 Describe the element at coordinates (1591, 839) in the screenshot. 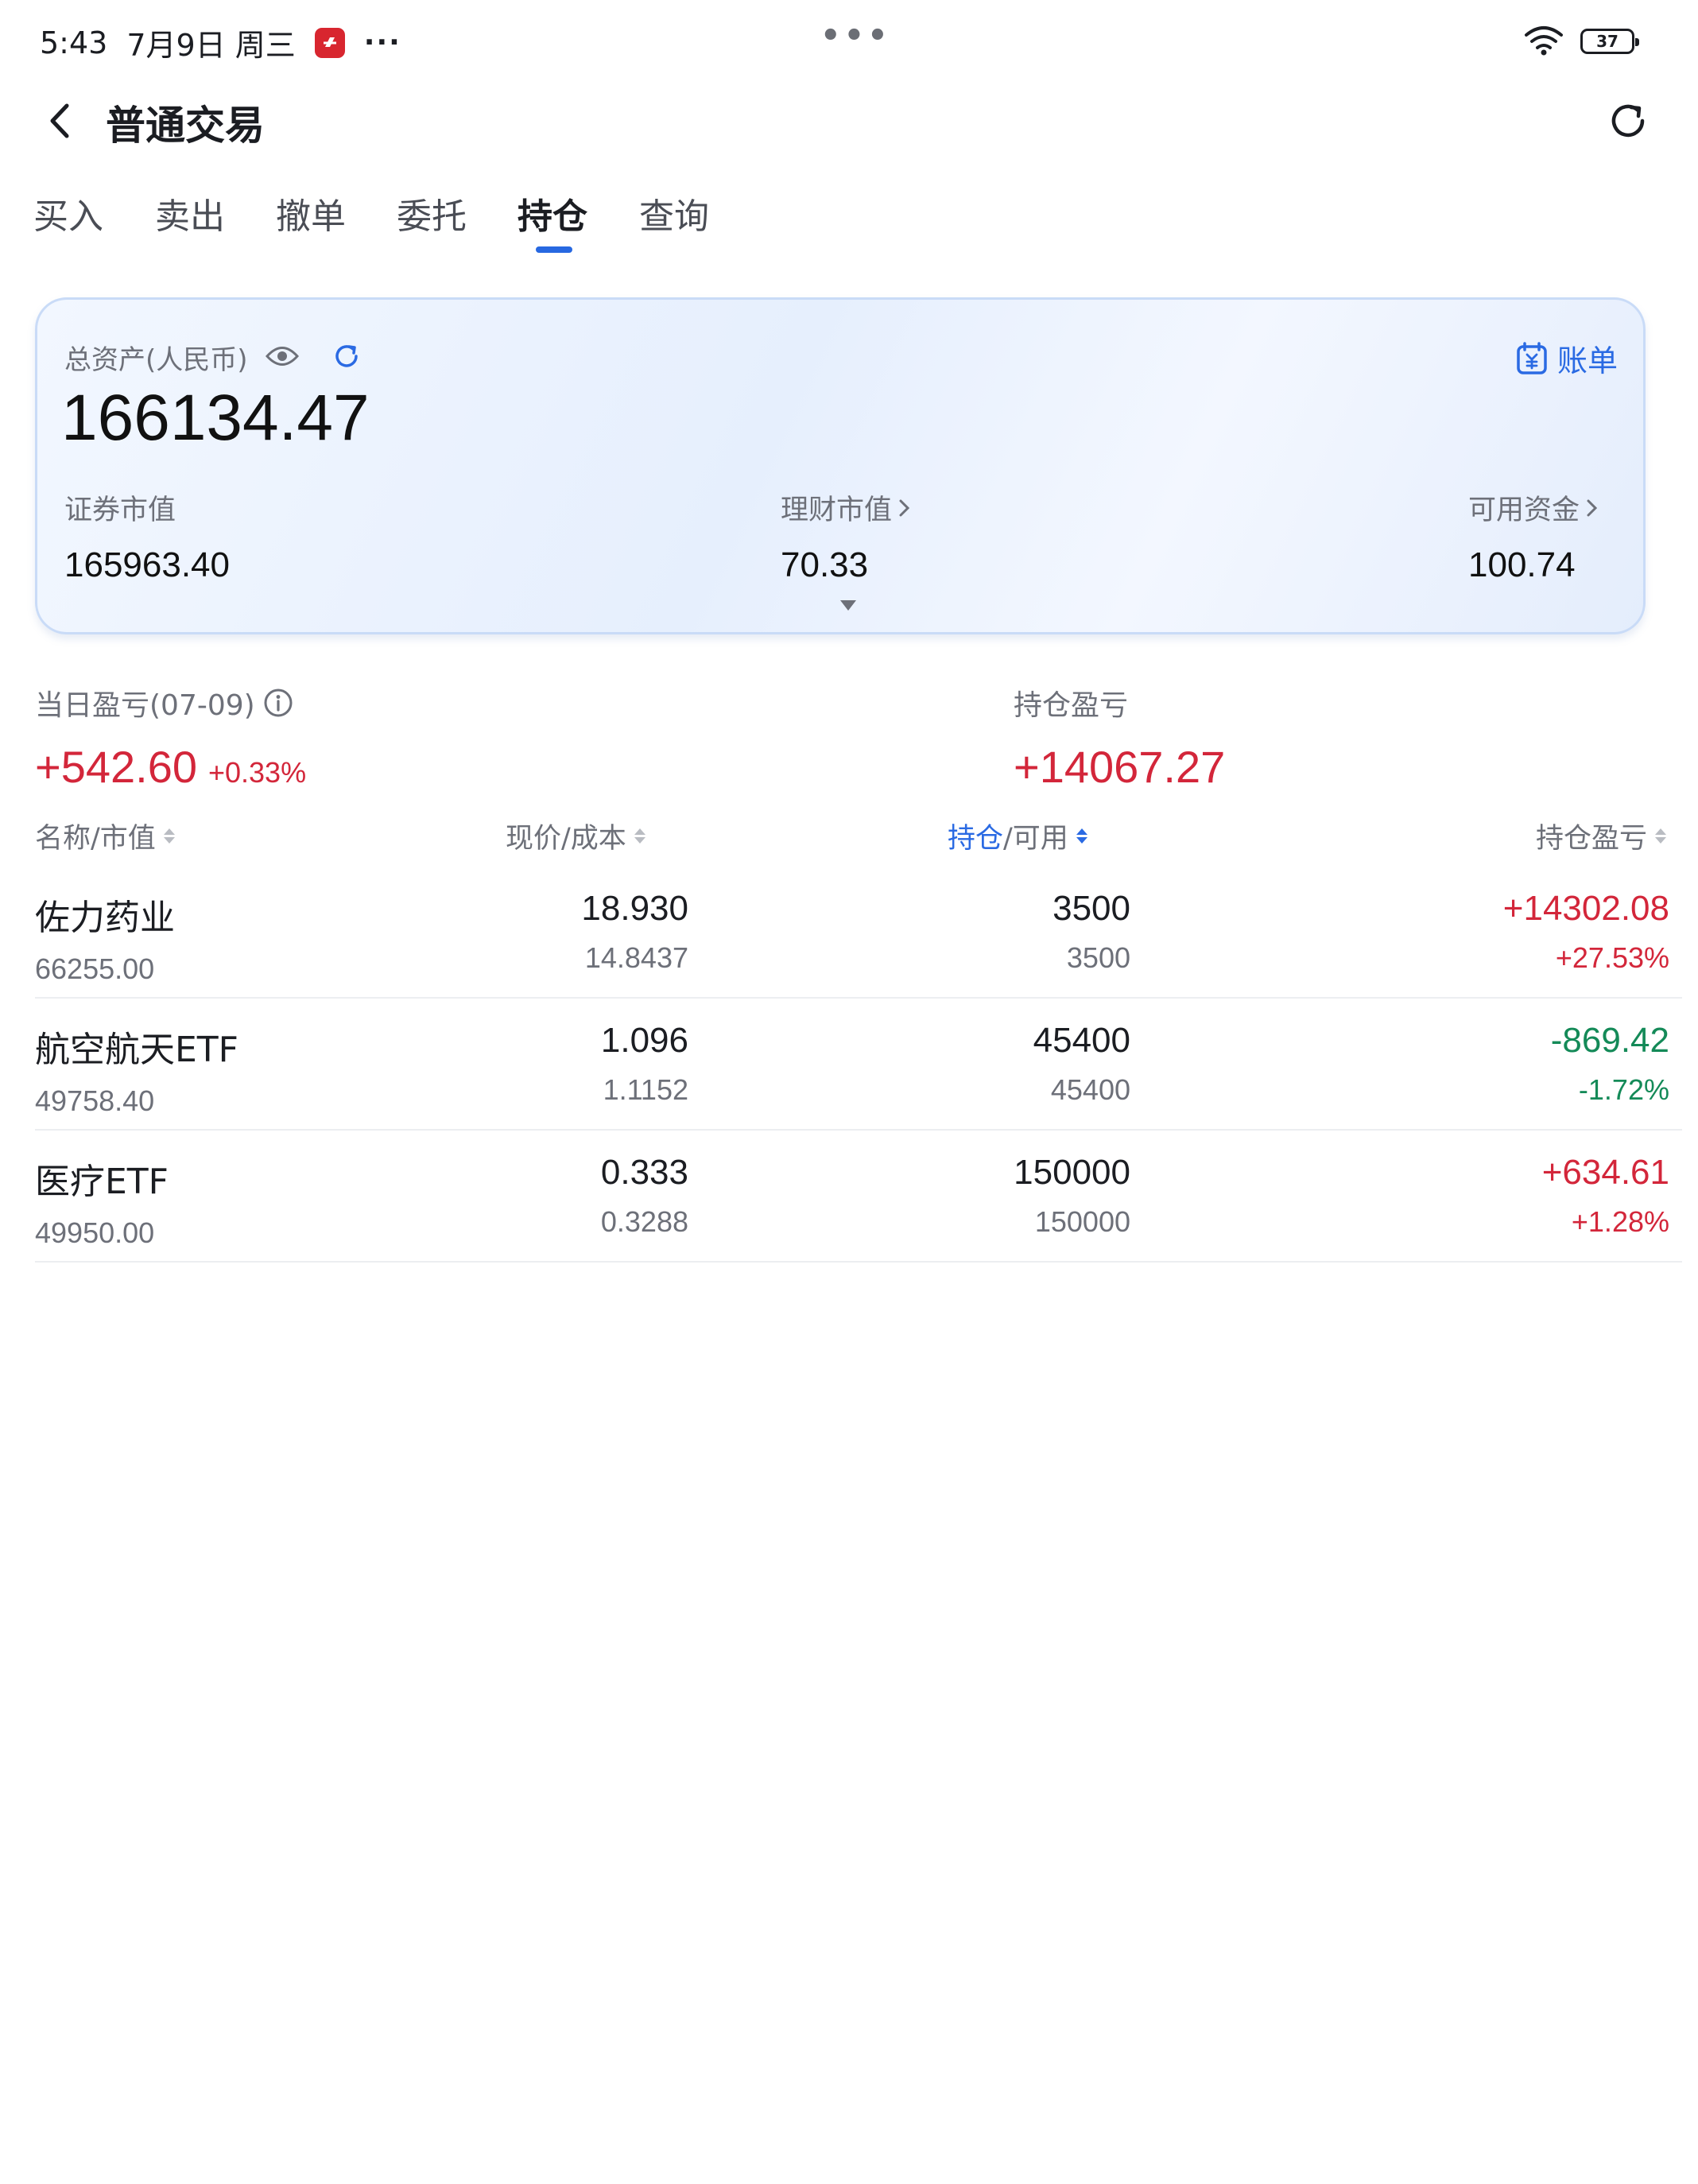

I see `profit-header-label: 持仓盈亏` at that location.